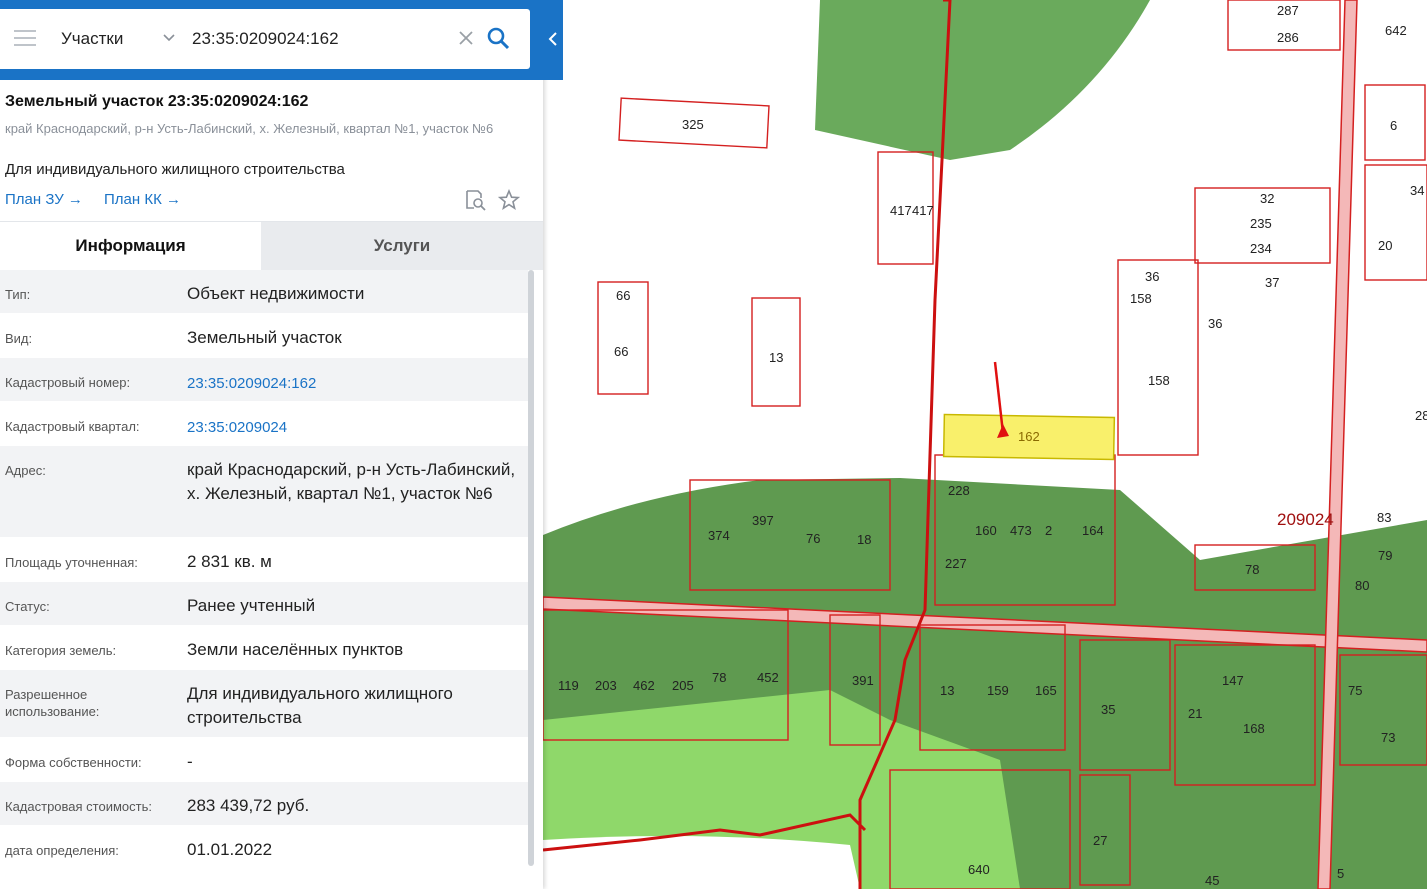 This screenshot has height=889, width=1427. What do you see at coordinates (190, 761) in the screenshot?
I see `row-value: -` at bounding box center [190, 761].